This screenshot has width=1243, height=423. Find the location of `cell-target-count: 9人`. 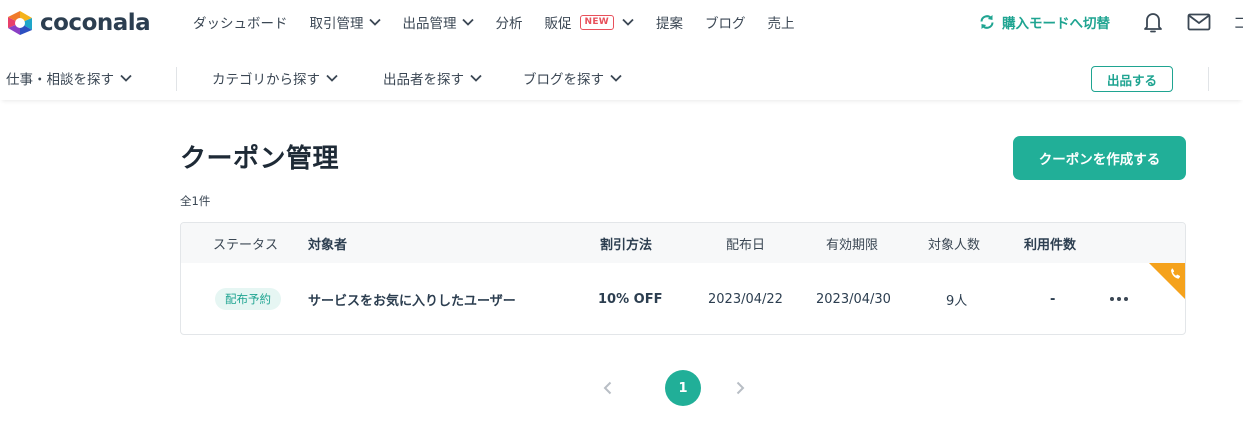

cell-target-count: 9人 is located at coordinates (957, 301).